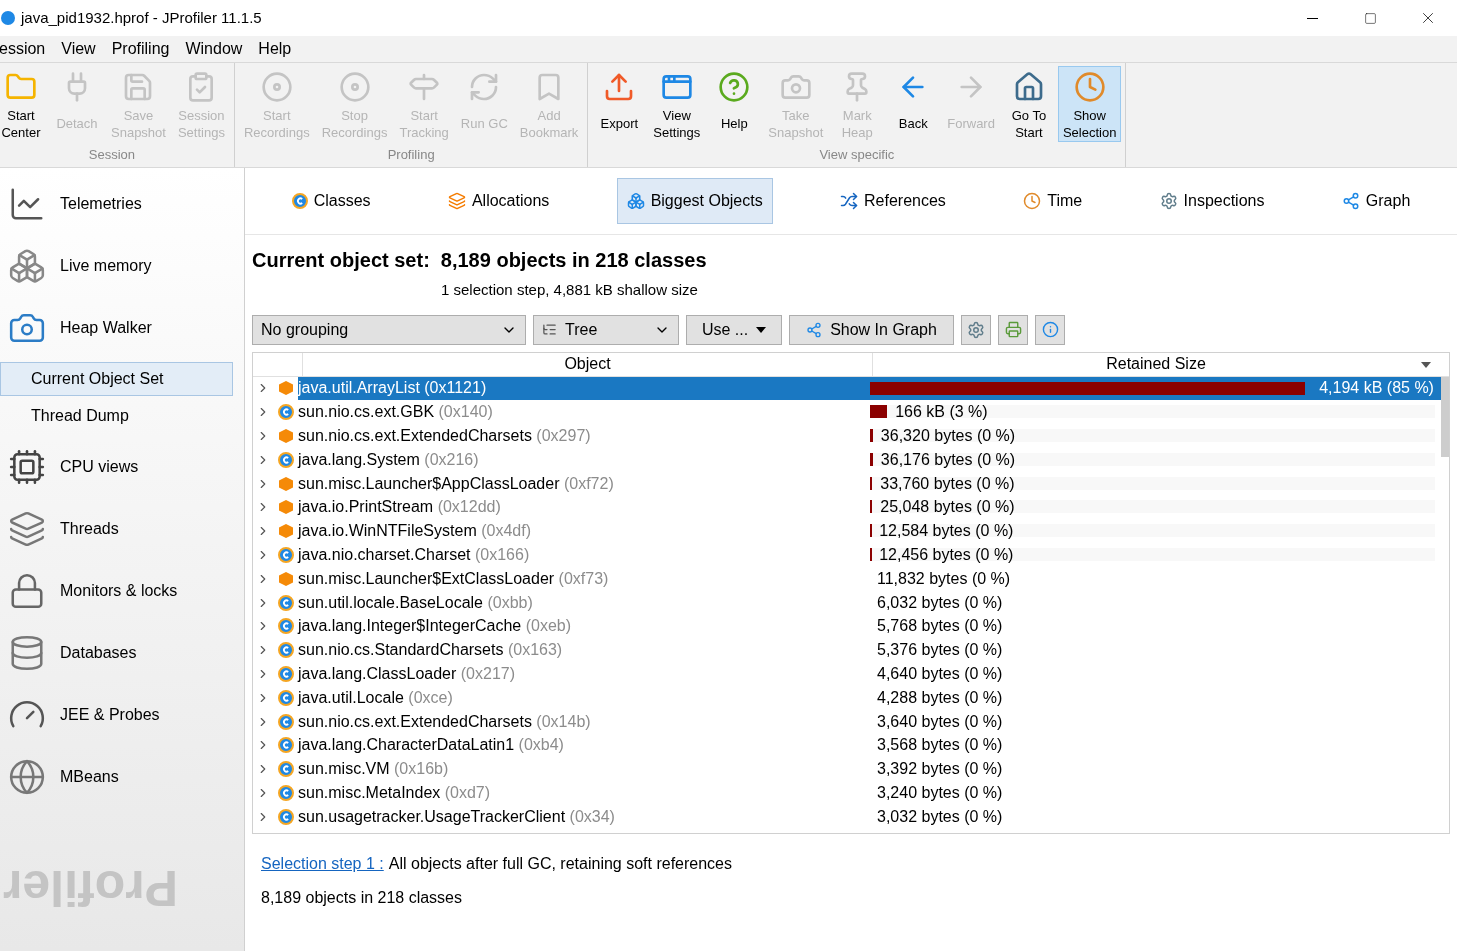 Image resolution: width=1457 pixels, height=951 pixels. I want to click on sidebar-item: Heap Walker, so click(106, 328).